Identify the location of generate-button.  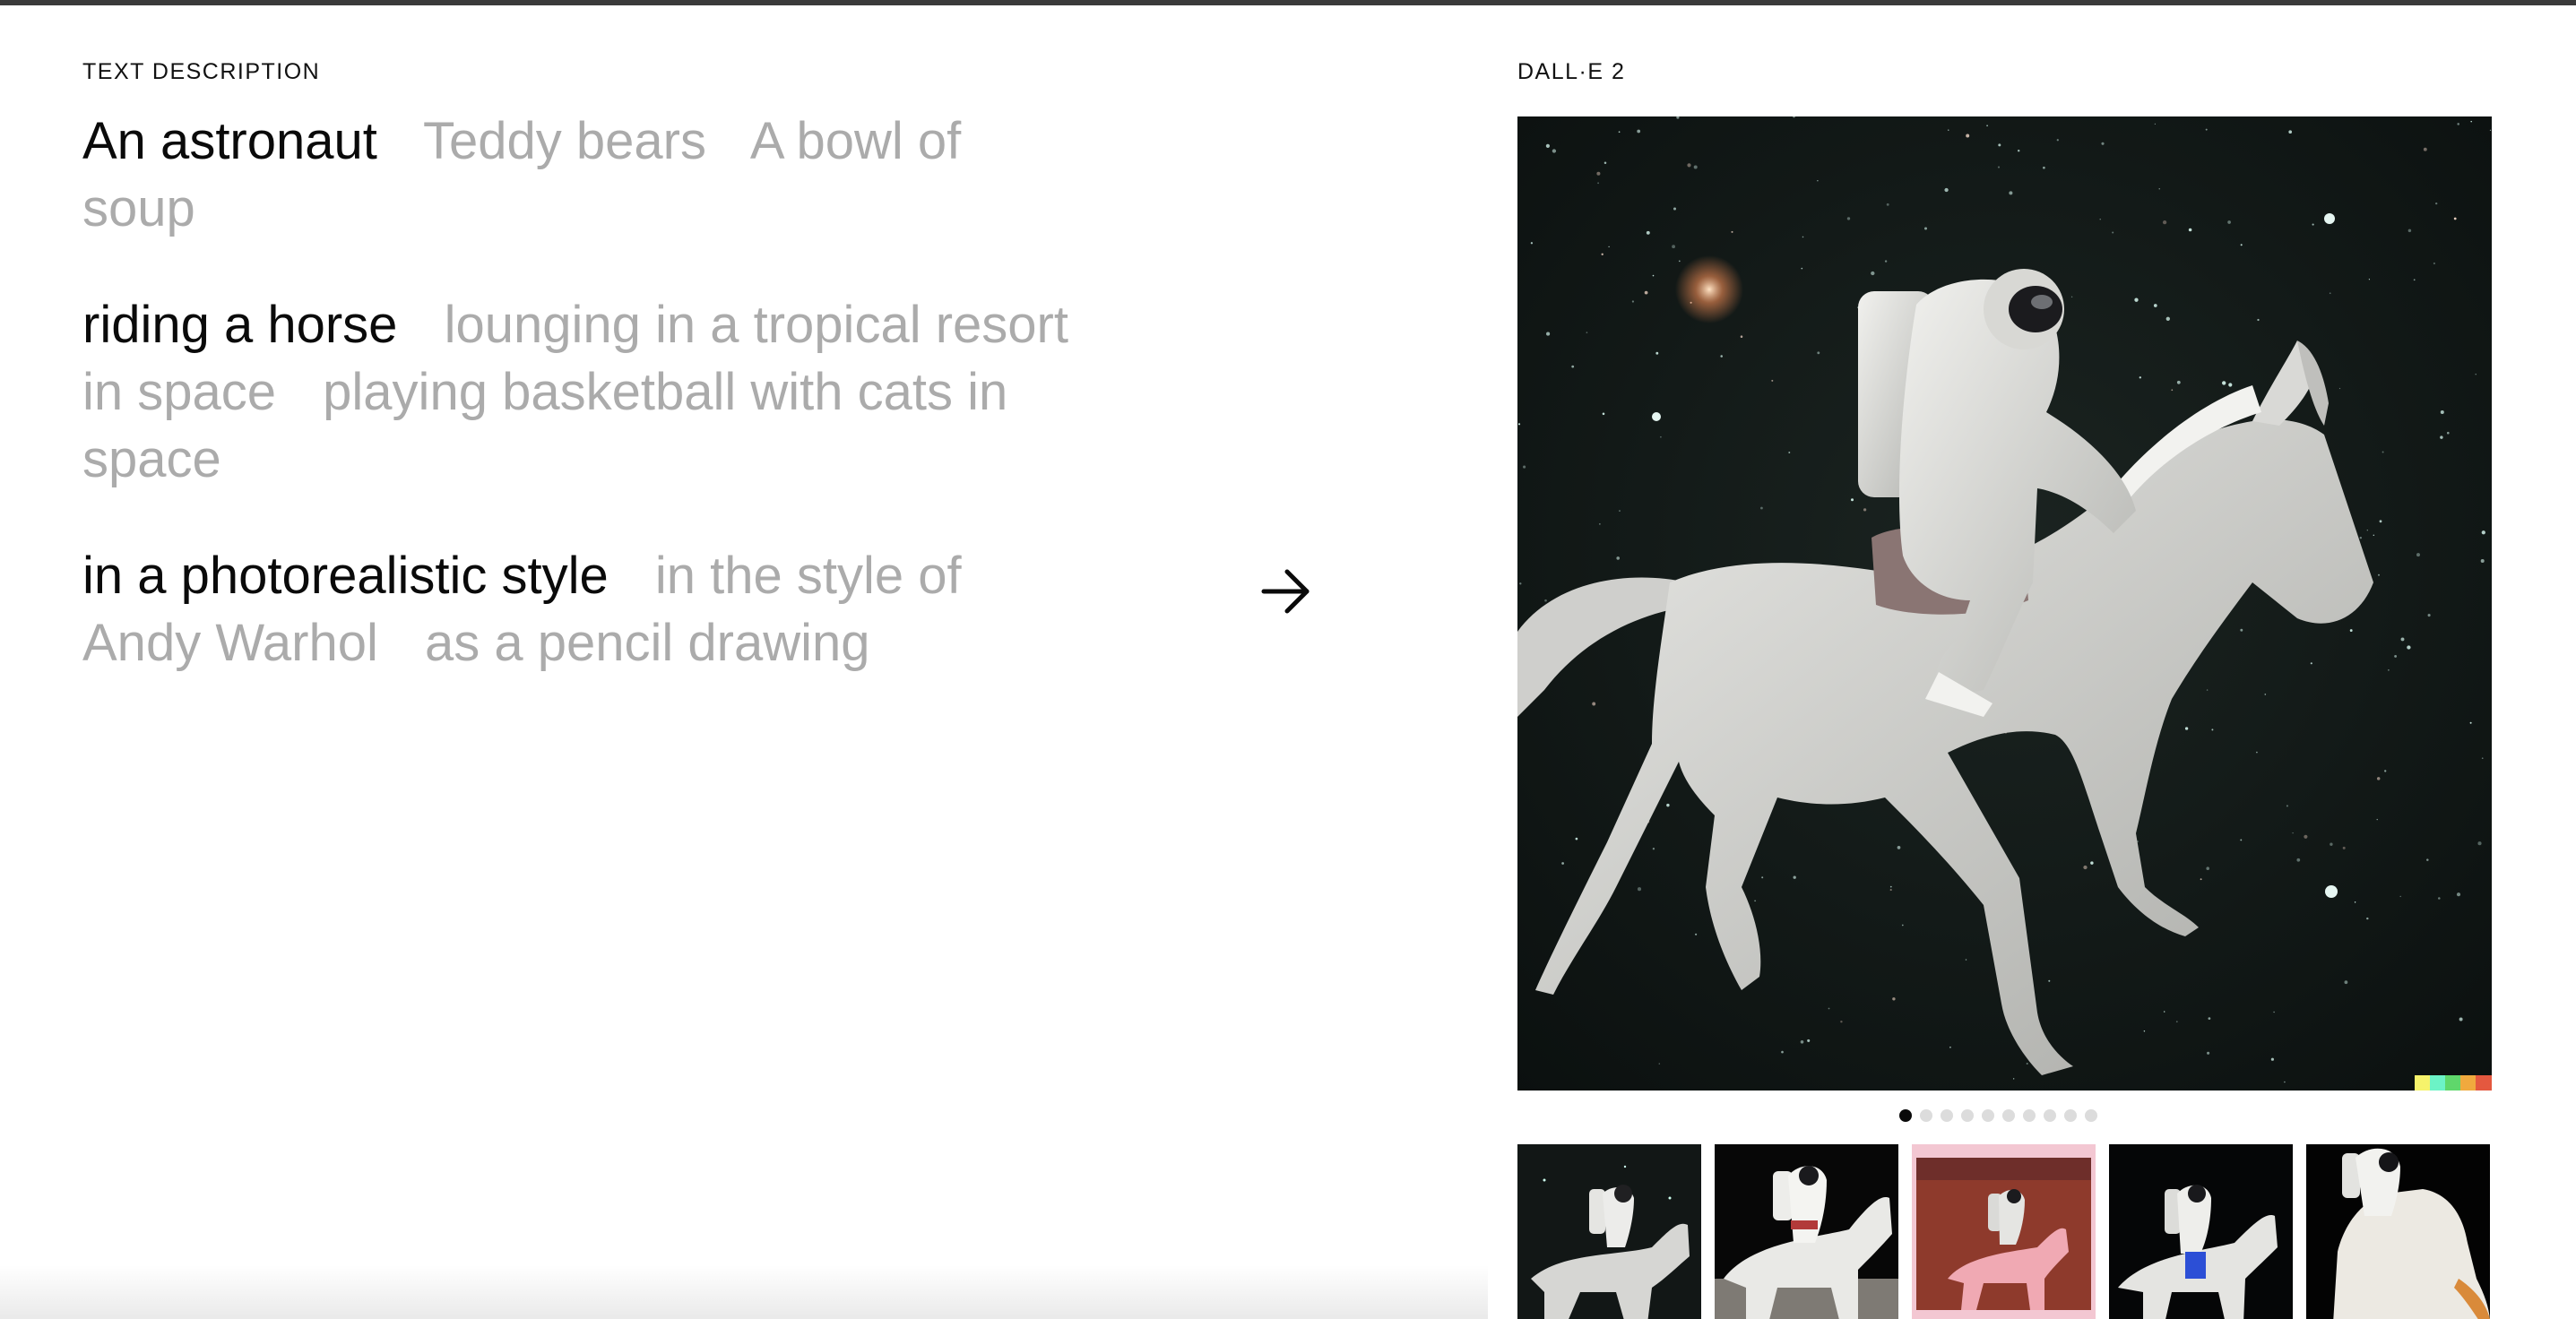
(1286, 591).